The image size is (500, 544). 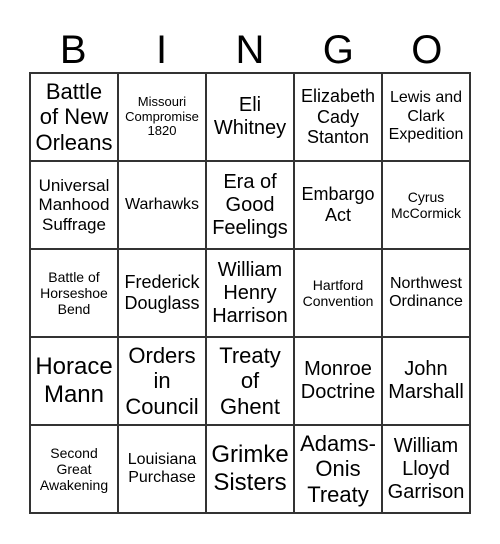 I want to click on bingo-header: B I N G O, so click(x=250, y=50).